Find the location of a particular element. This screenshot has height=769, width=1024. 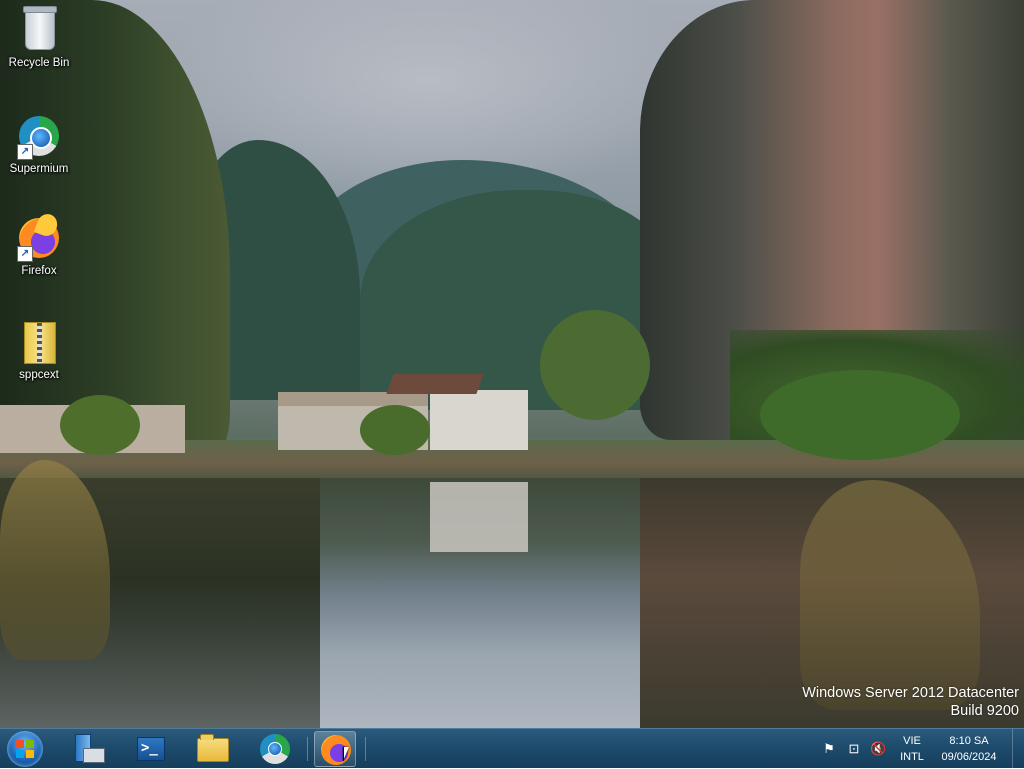

desktop-icon-sppcext: sppcext is located at coordinates (39, 349).